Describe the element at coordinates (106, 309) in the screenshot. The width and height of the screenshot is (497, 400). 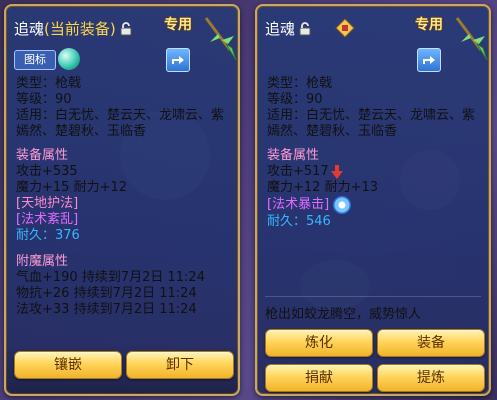
I see `enchant-line: 法攻+33 持续到7月2日 11:24` at that location.